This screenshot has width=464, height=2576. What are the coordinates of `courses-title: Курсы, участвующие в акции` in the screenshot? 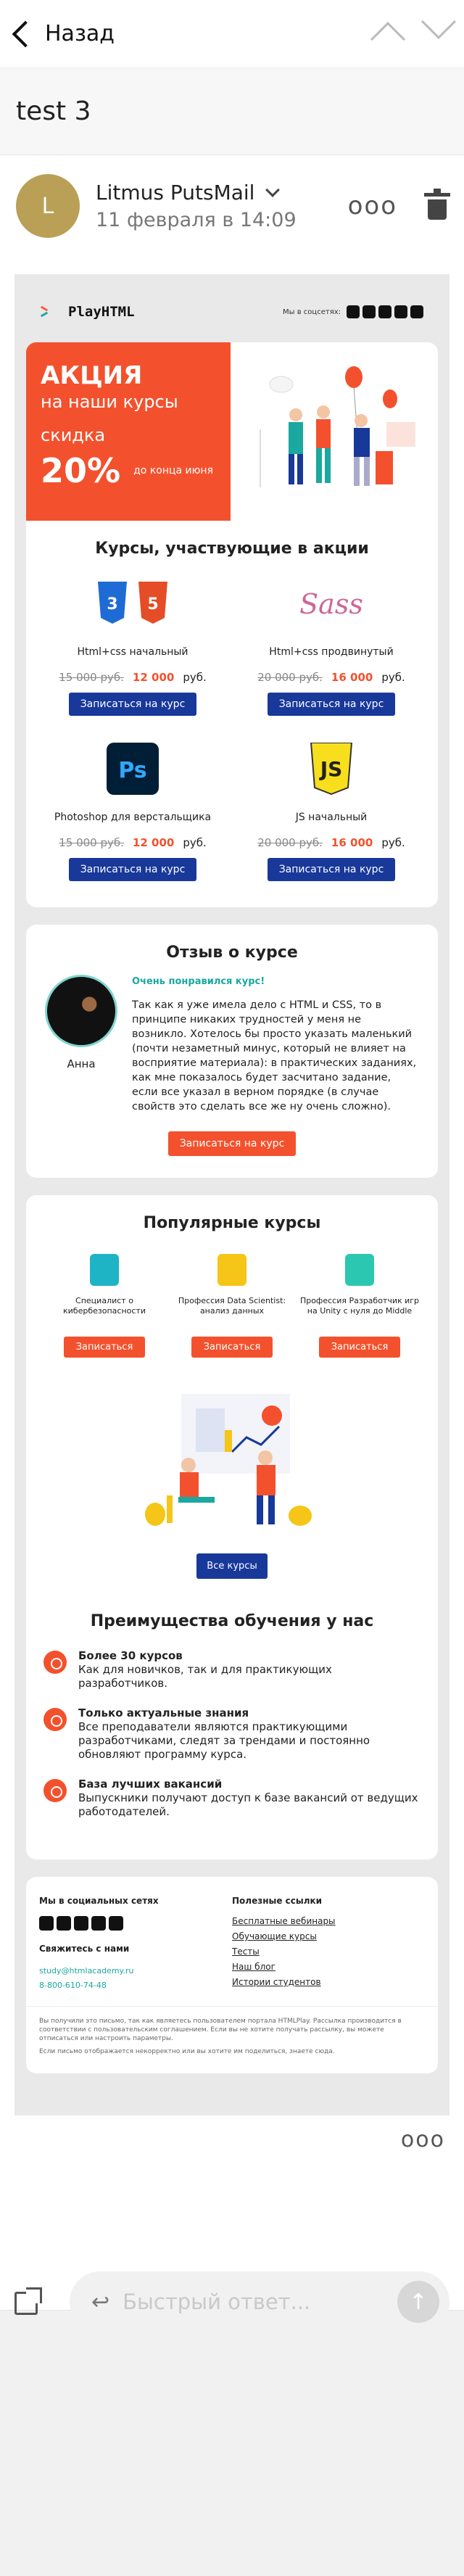 It's located at (232, 549).